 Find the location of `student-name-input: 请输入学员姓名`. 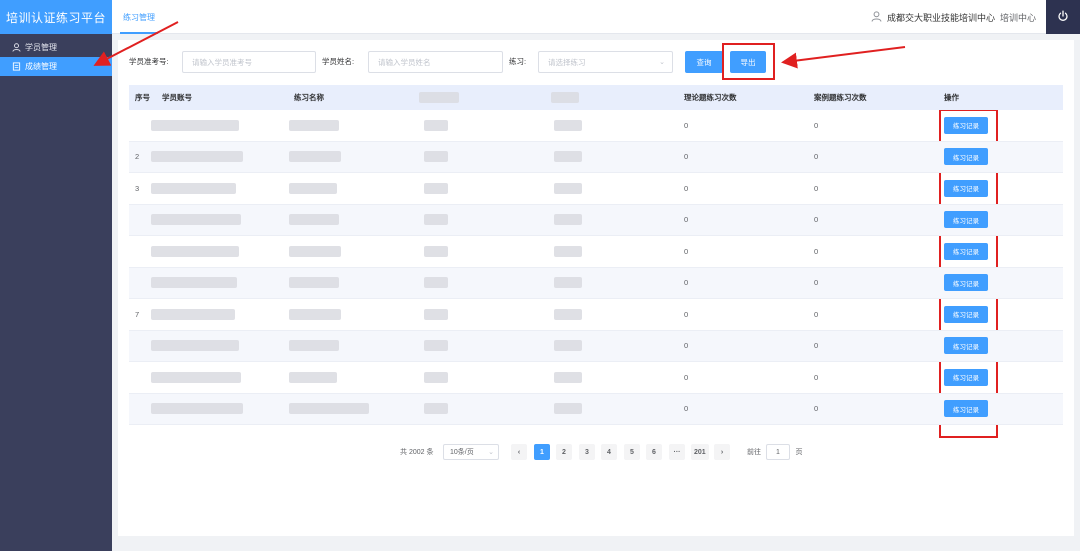

student-name-input: 请输入学员姓名 is located at coordinates (435, 62).